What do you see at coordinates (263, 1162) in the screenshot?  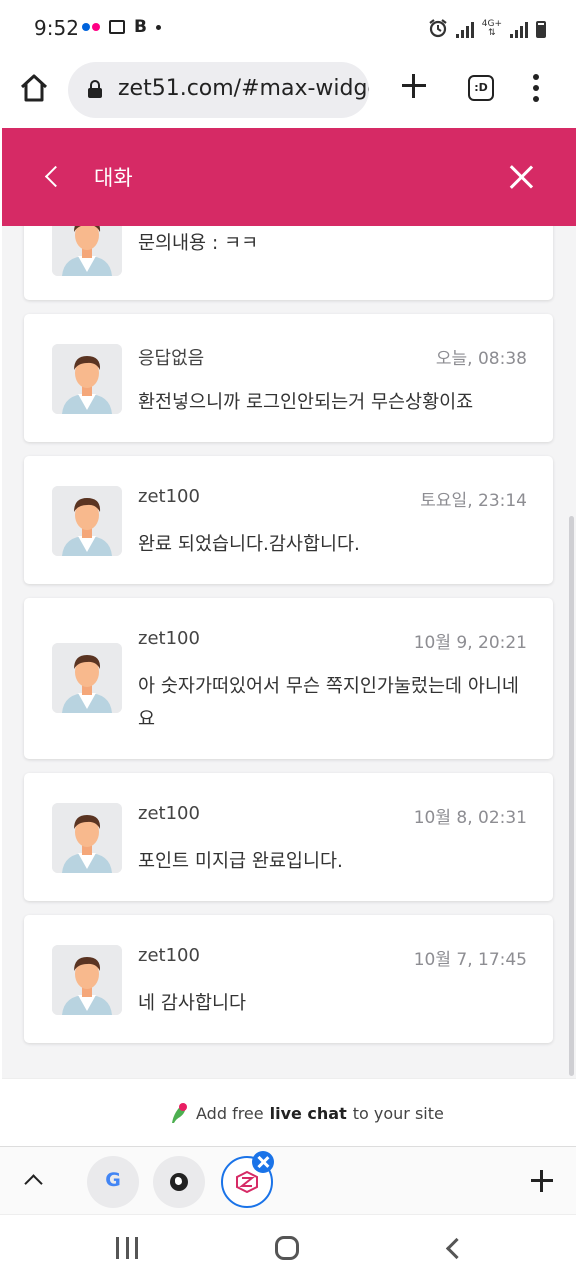 I see `close-tab-icon` at bounding box center [263, 1162].